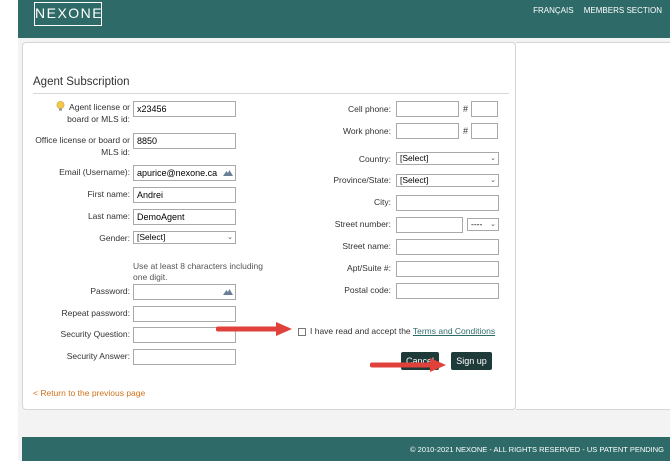 The image size is (670, 461). I want to click on last-name-label: Last name:, so click(108, 216).